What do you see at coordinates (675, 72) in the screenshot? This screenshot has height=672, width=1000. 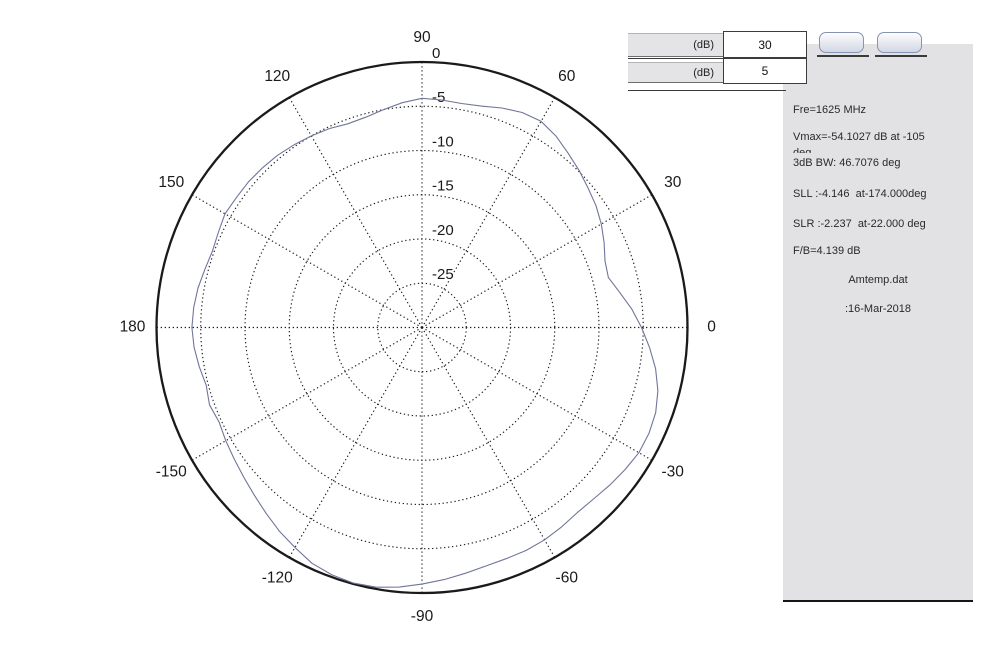 I see `step-db-label: (dB)` at bounding box center [675, 72].